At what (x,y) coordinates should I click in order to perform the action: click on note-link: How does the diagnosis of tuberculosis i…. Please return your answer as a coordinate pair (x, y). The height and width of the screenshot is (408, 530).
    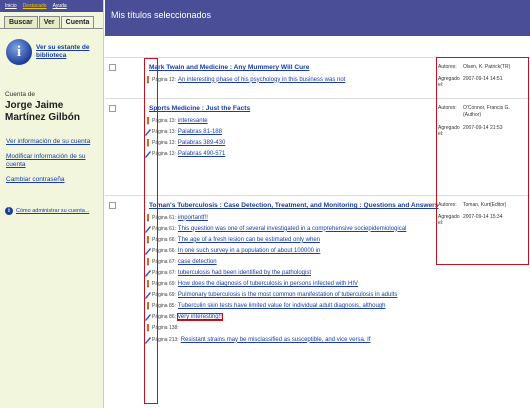
    Looking at the image, I should click on (268, 284).